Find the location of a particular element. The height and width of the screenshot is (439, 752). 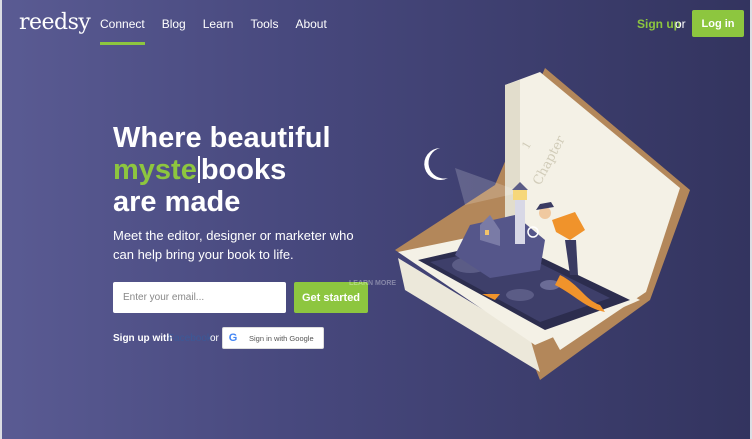

headline-line-2: myste books is located at coordinates (243, 170).